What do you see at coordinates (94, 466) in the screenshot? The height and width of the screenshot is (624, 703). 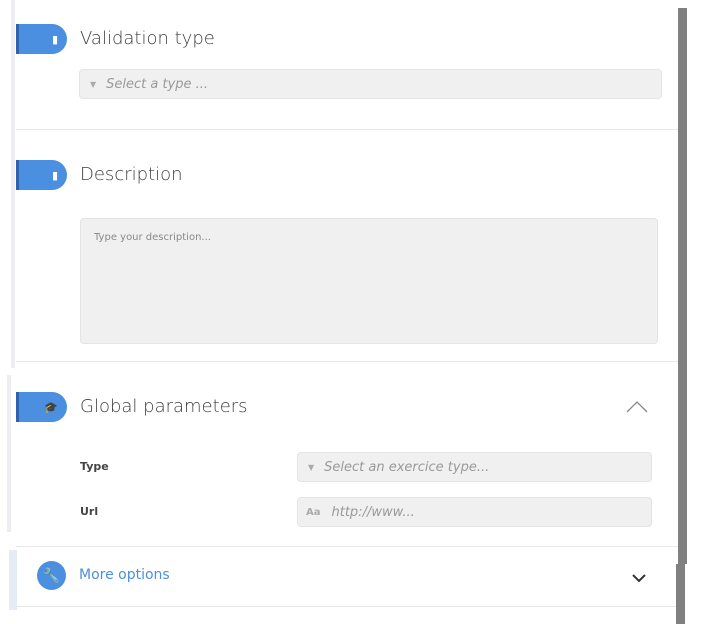 I see `type-label: Type` at bounding box center [94, 466].